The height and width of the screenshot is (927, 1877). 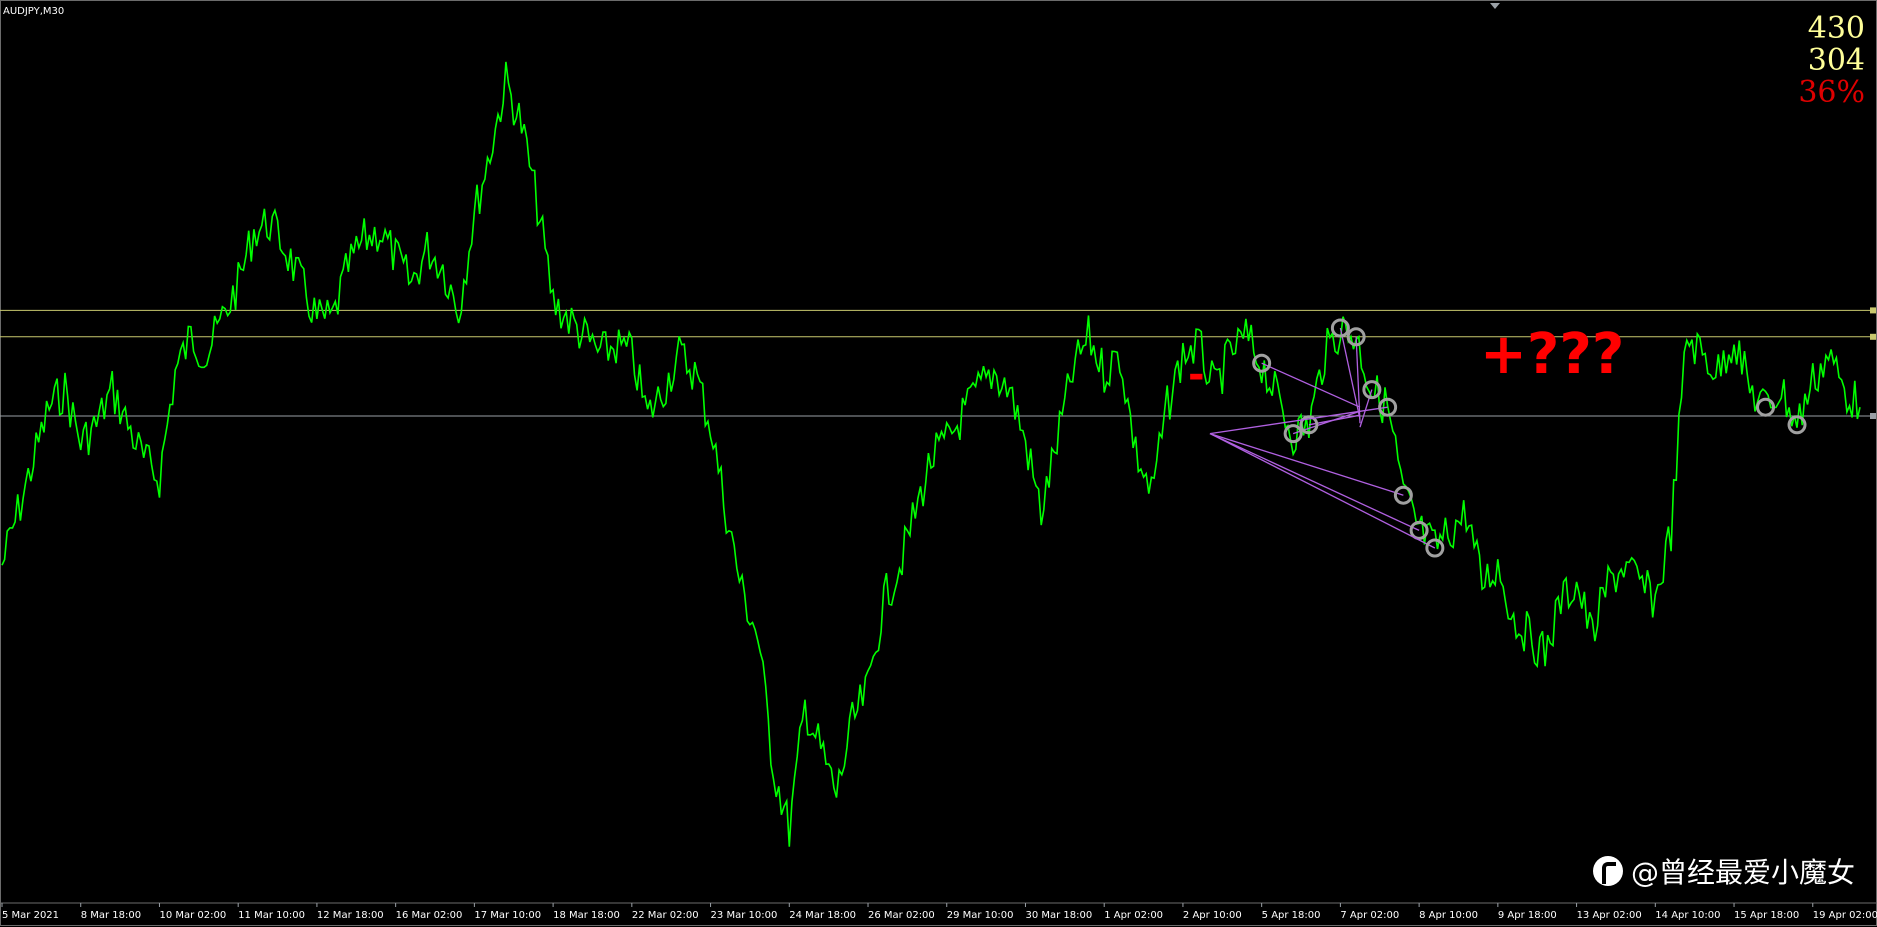 What do you see at coordinates (507, 915) in the screenshot?
I see `x-tick-label-6: 17 Mar 10:00` at bounding box center [507, 915].